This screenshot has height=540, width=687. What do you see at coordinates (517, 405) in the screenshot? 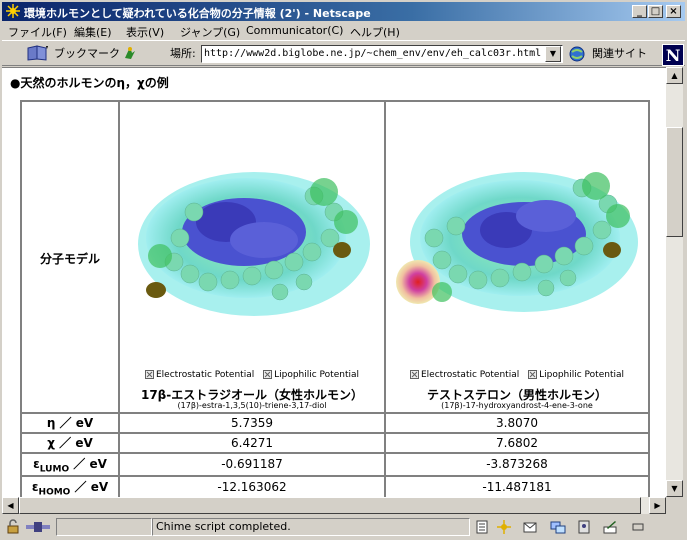
I see `testosterone-systematic-name: (17β)-17-hydroxyandrost-4-ene-3-one` at bounding box center [517, 405].